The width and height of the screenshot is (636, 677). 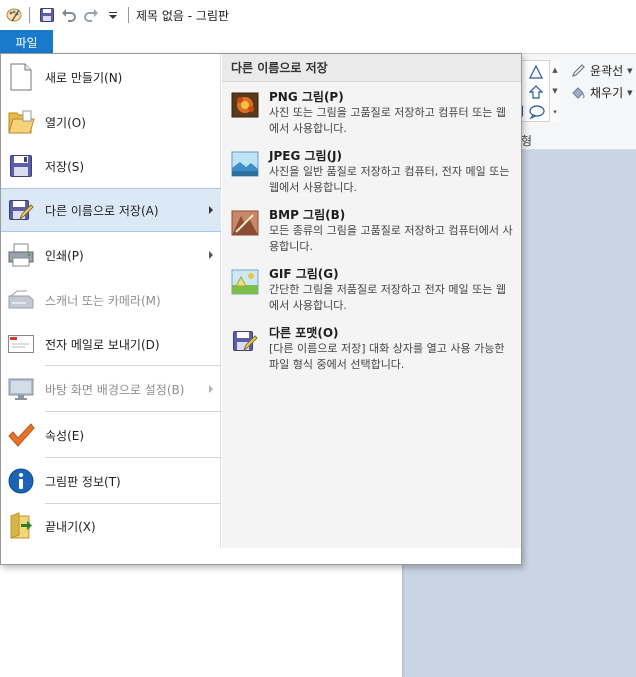 What do you see at coordinates (261, 556) in the screenshot?
I see `file-menu-footer` at bounding box center [261, 556].